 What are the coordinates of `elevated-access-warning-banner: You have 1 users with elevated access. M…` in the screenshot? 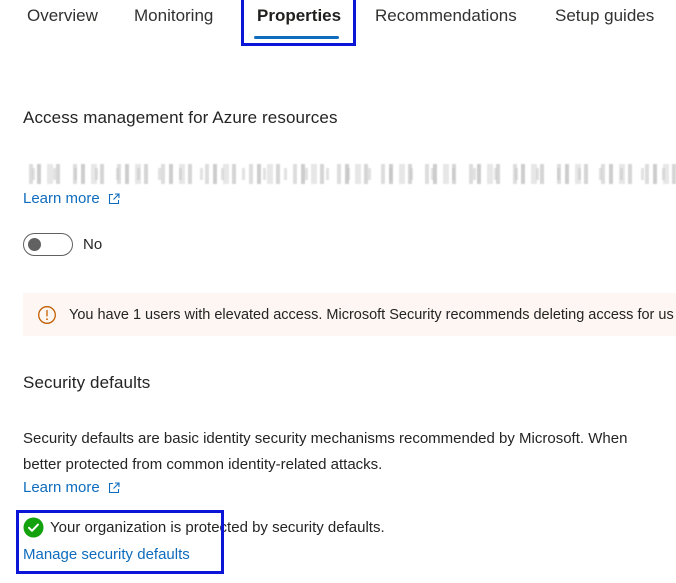 It's located at (349, 314).